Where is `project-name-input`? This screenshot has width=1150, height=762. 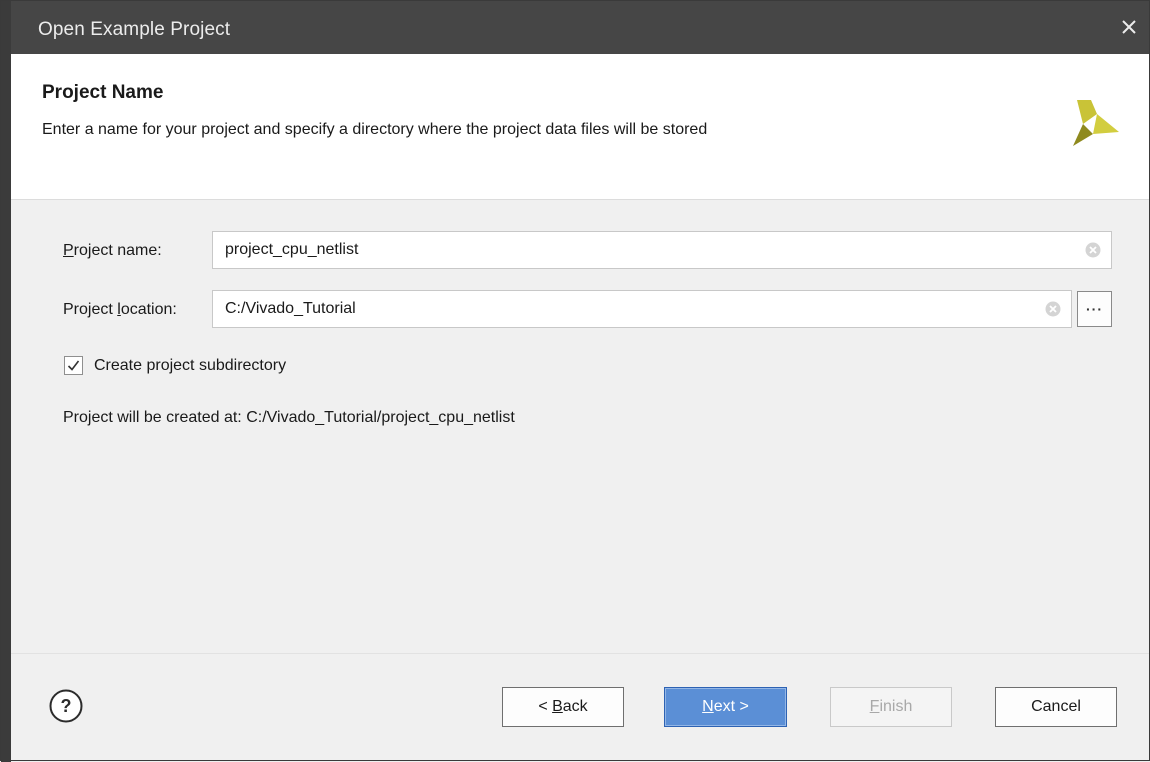
project-name-input is located at coordinates (649, 250).